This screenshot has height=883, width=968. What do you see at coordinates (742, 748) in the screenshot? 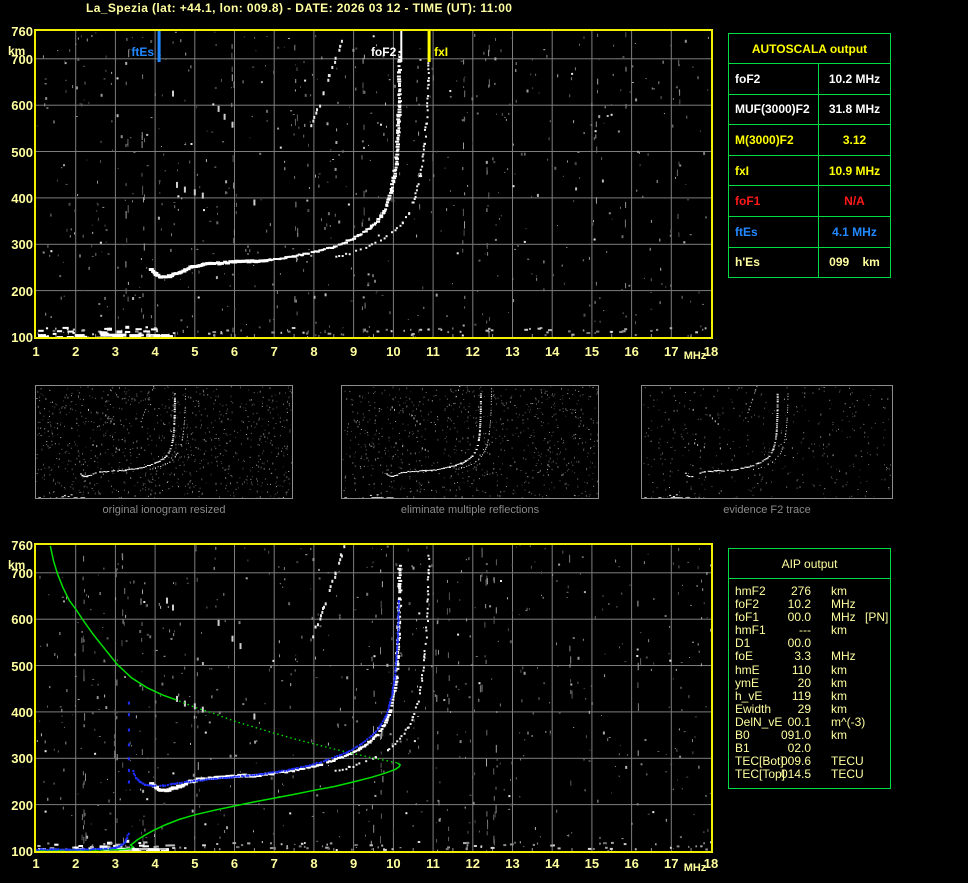
I see `row-label: B1` at bounding box center [742, 748].